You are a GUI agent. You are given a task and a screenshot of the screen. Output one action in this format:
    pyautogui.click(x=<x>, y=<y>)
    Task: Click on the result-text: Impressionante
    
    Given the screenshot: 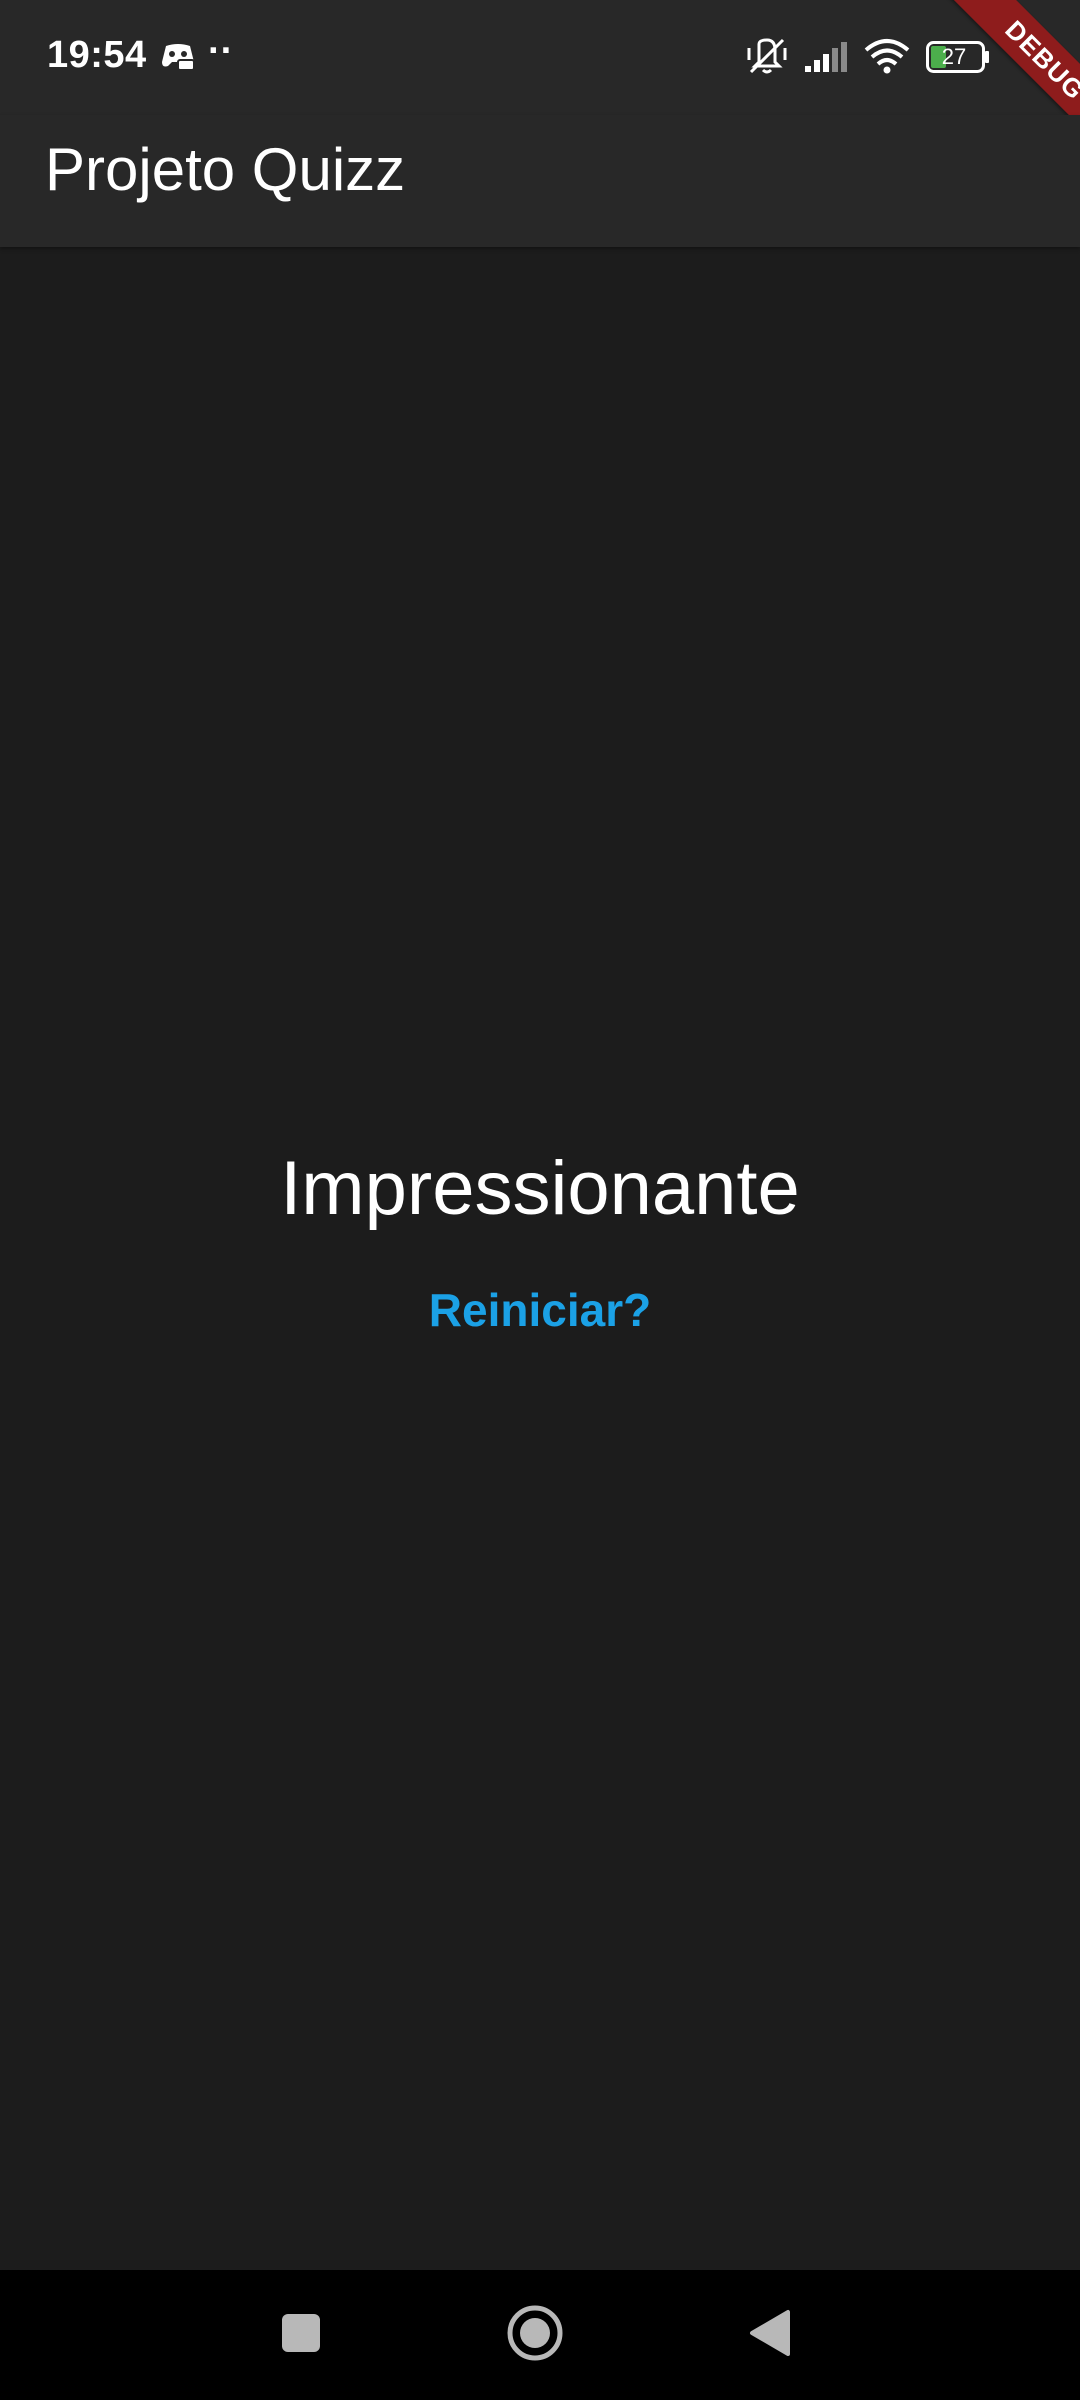 What is the action you would take?
    pyautogui.click(x=540, y=1188)
    